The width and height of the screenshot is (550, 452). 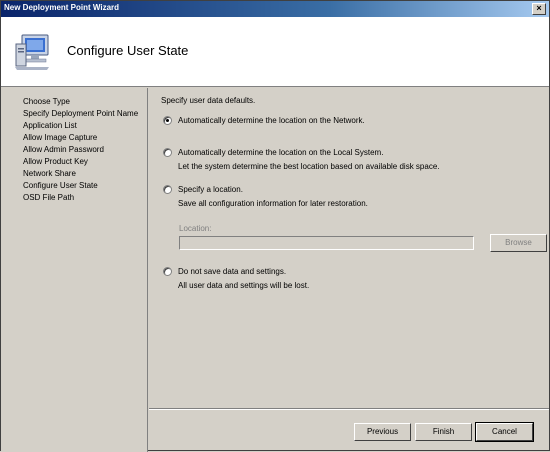 What do you see at coordinates (63, 149) in the screenshot?
I see `nav-item-admin-password: Allow Admin Password` at bounding box center [63, 149].